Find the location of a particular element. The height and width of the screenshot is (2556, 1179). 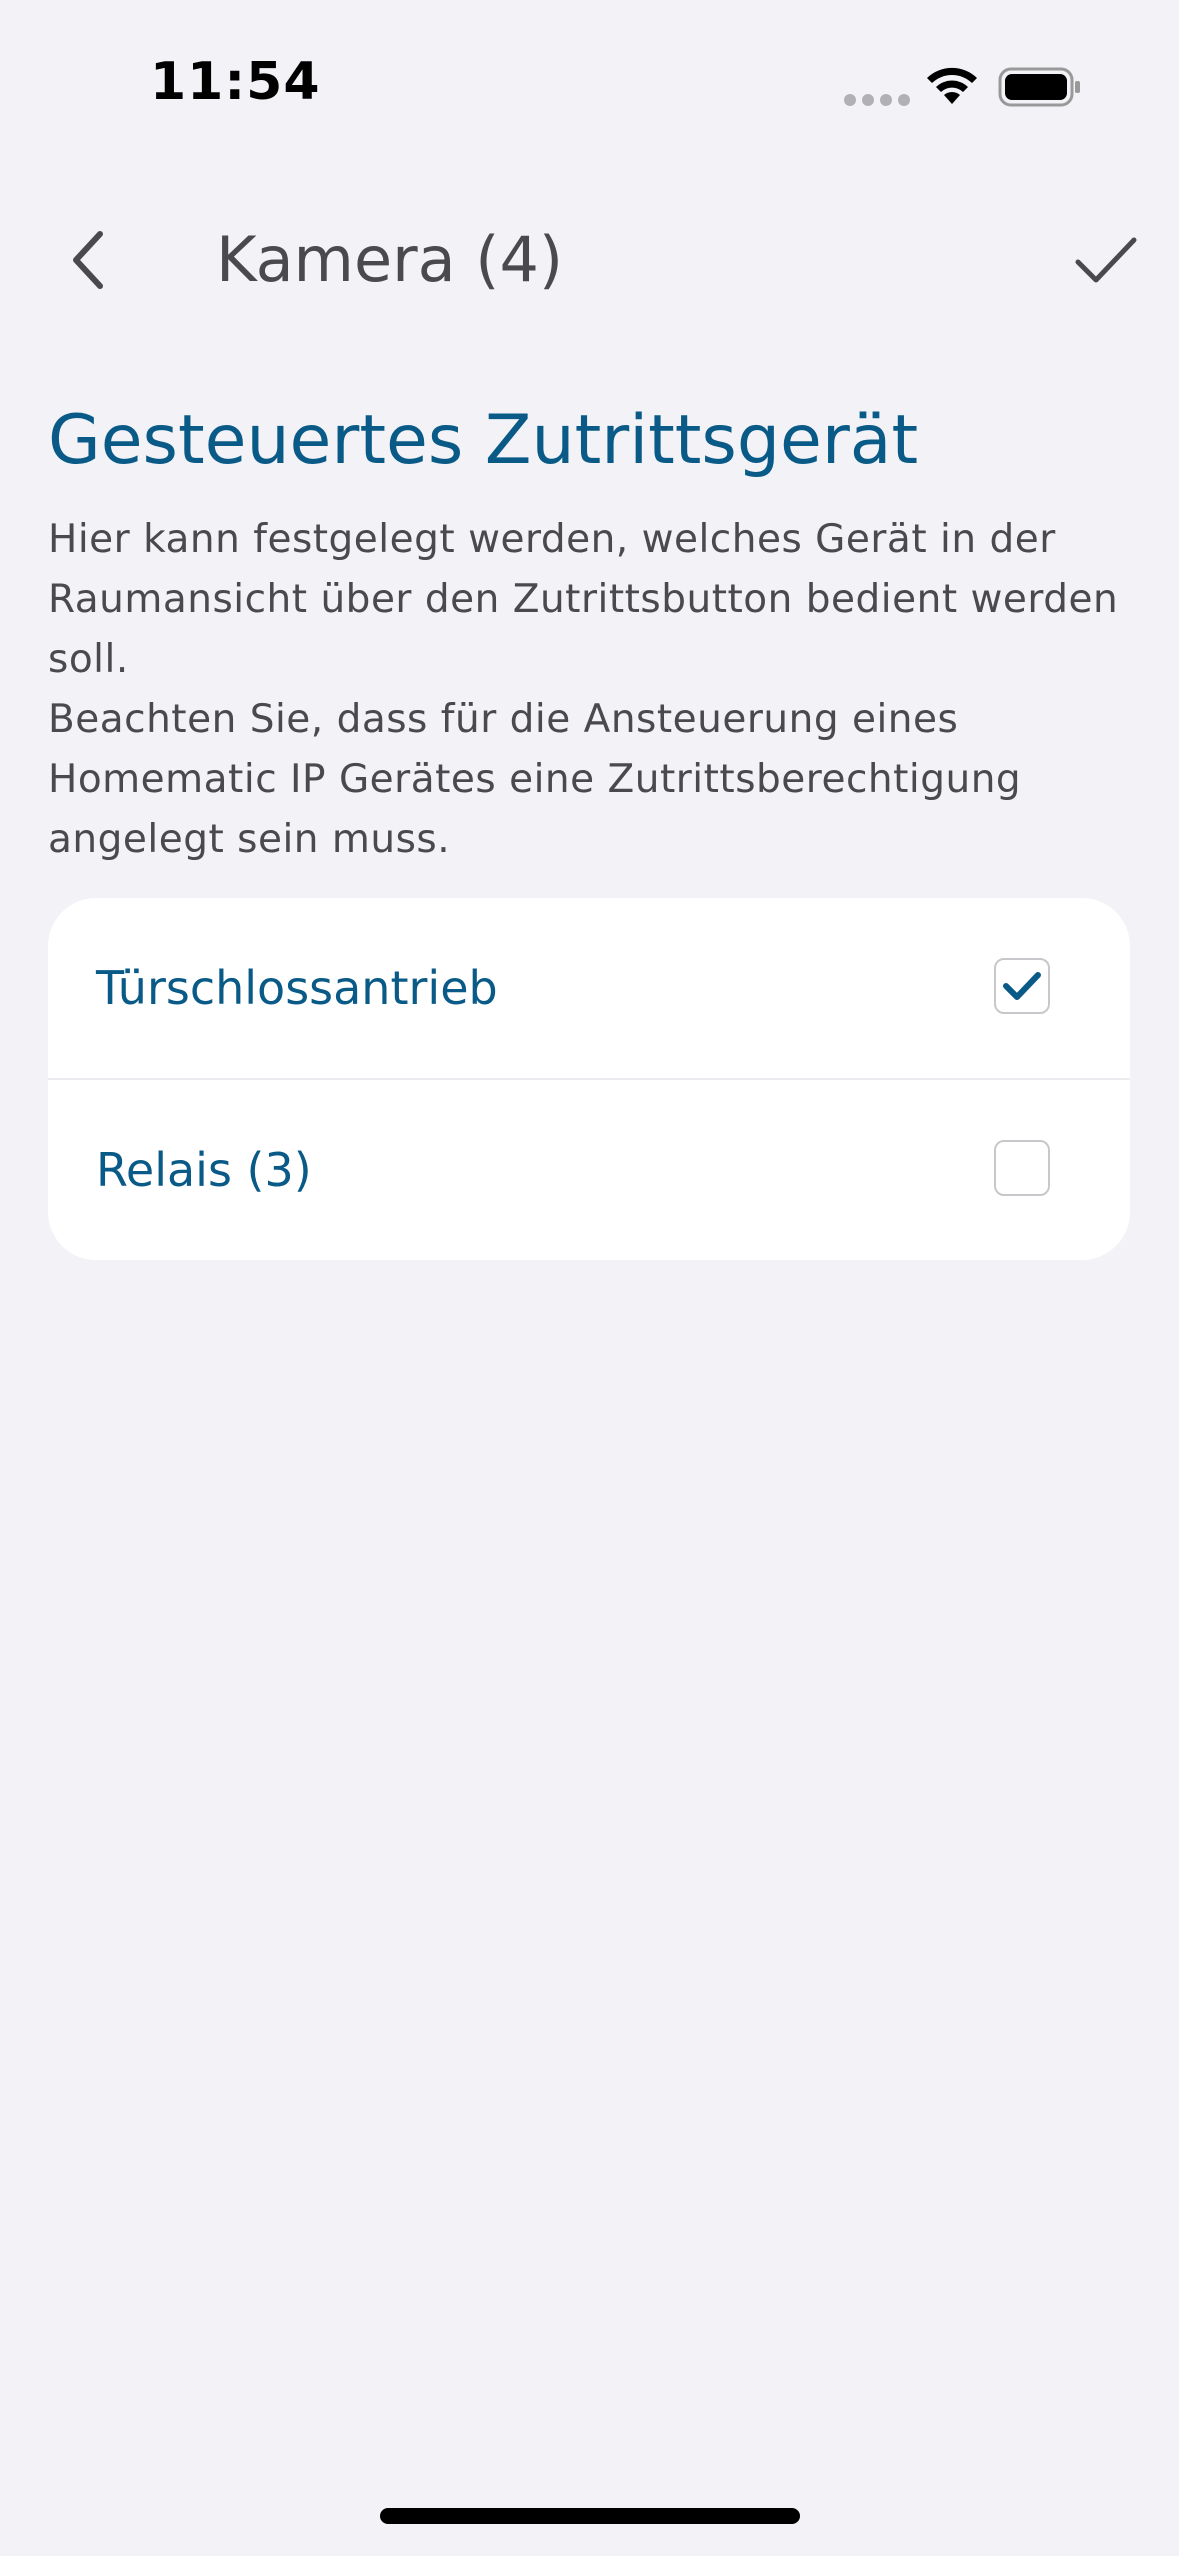

chevron-left-icon is located at coordinates (88, 260).